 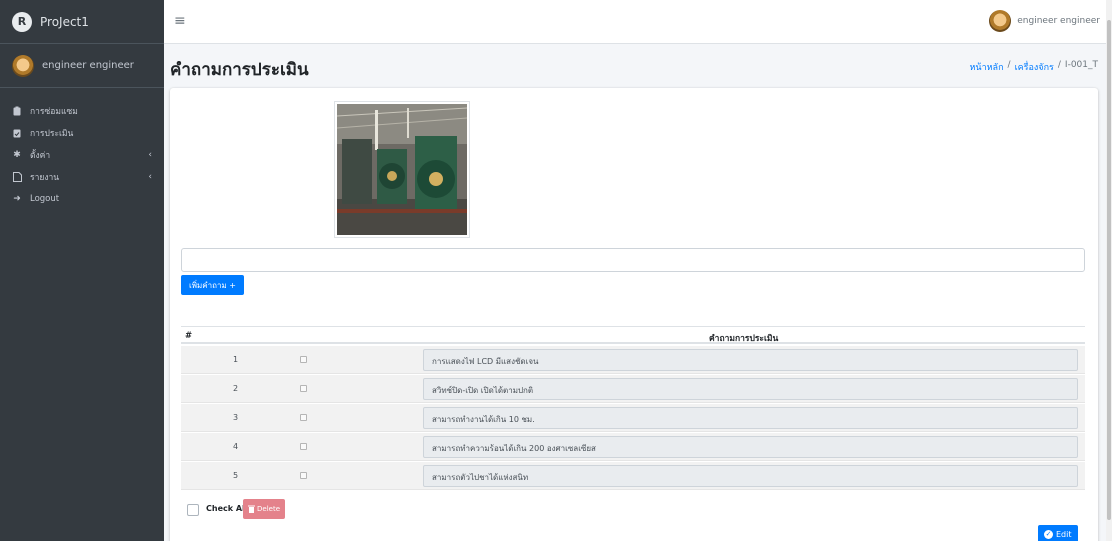 I want to click on user-panel: engineer engineer, so click(x=82, y=66).